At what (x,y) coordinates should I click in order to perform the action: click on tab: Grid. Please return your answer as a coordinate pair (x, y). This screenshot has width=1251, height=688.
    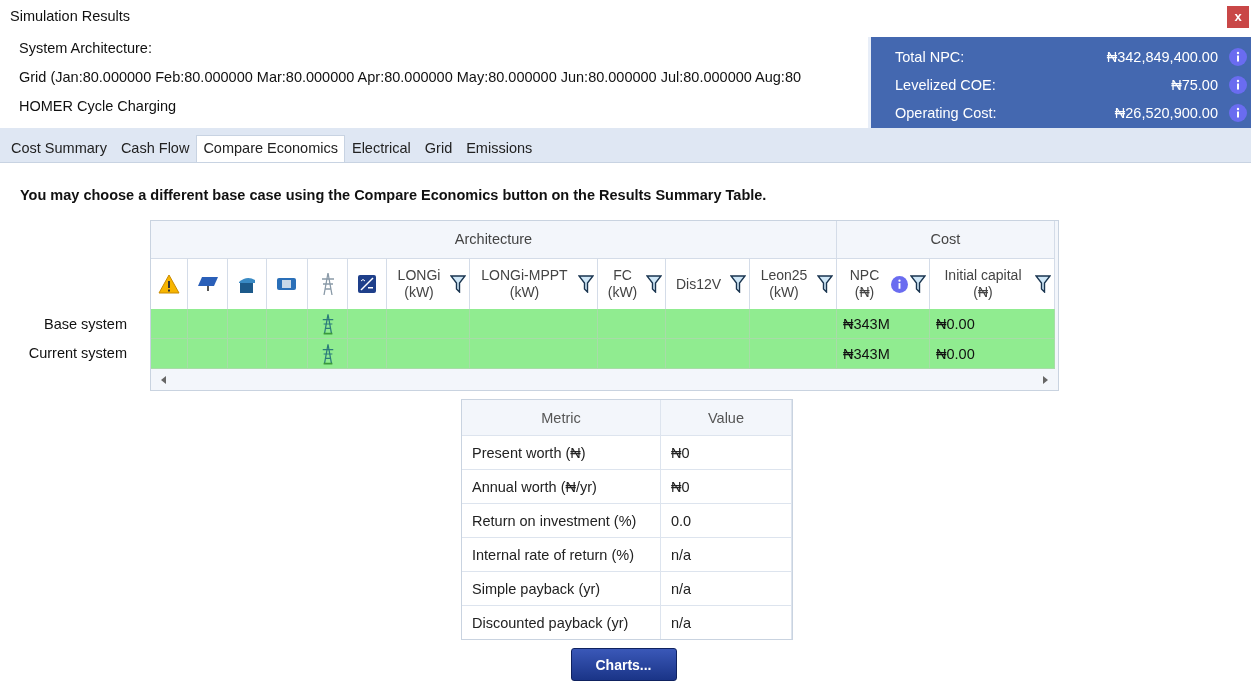
    Looking at the image, I should click on (438, 148).